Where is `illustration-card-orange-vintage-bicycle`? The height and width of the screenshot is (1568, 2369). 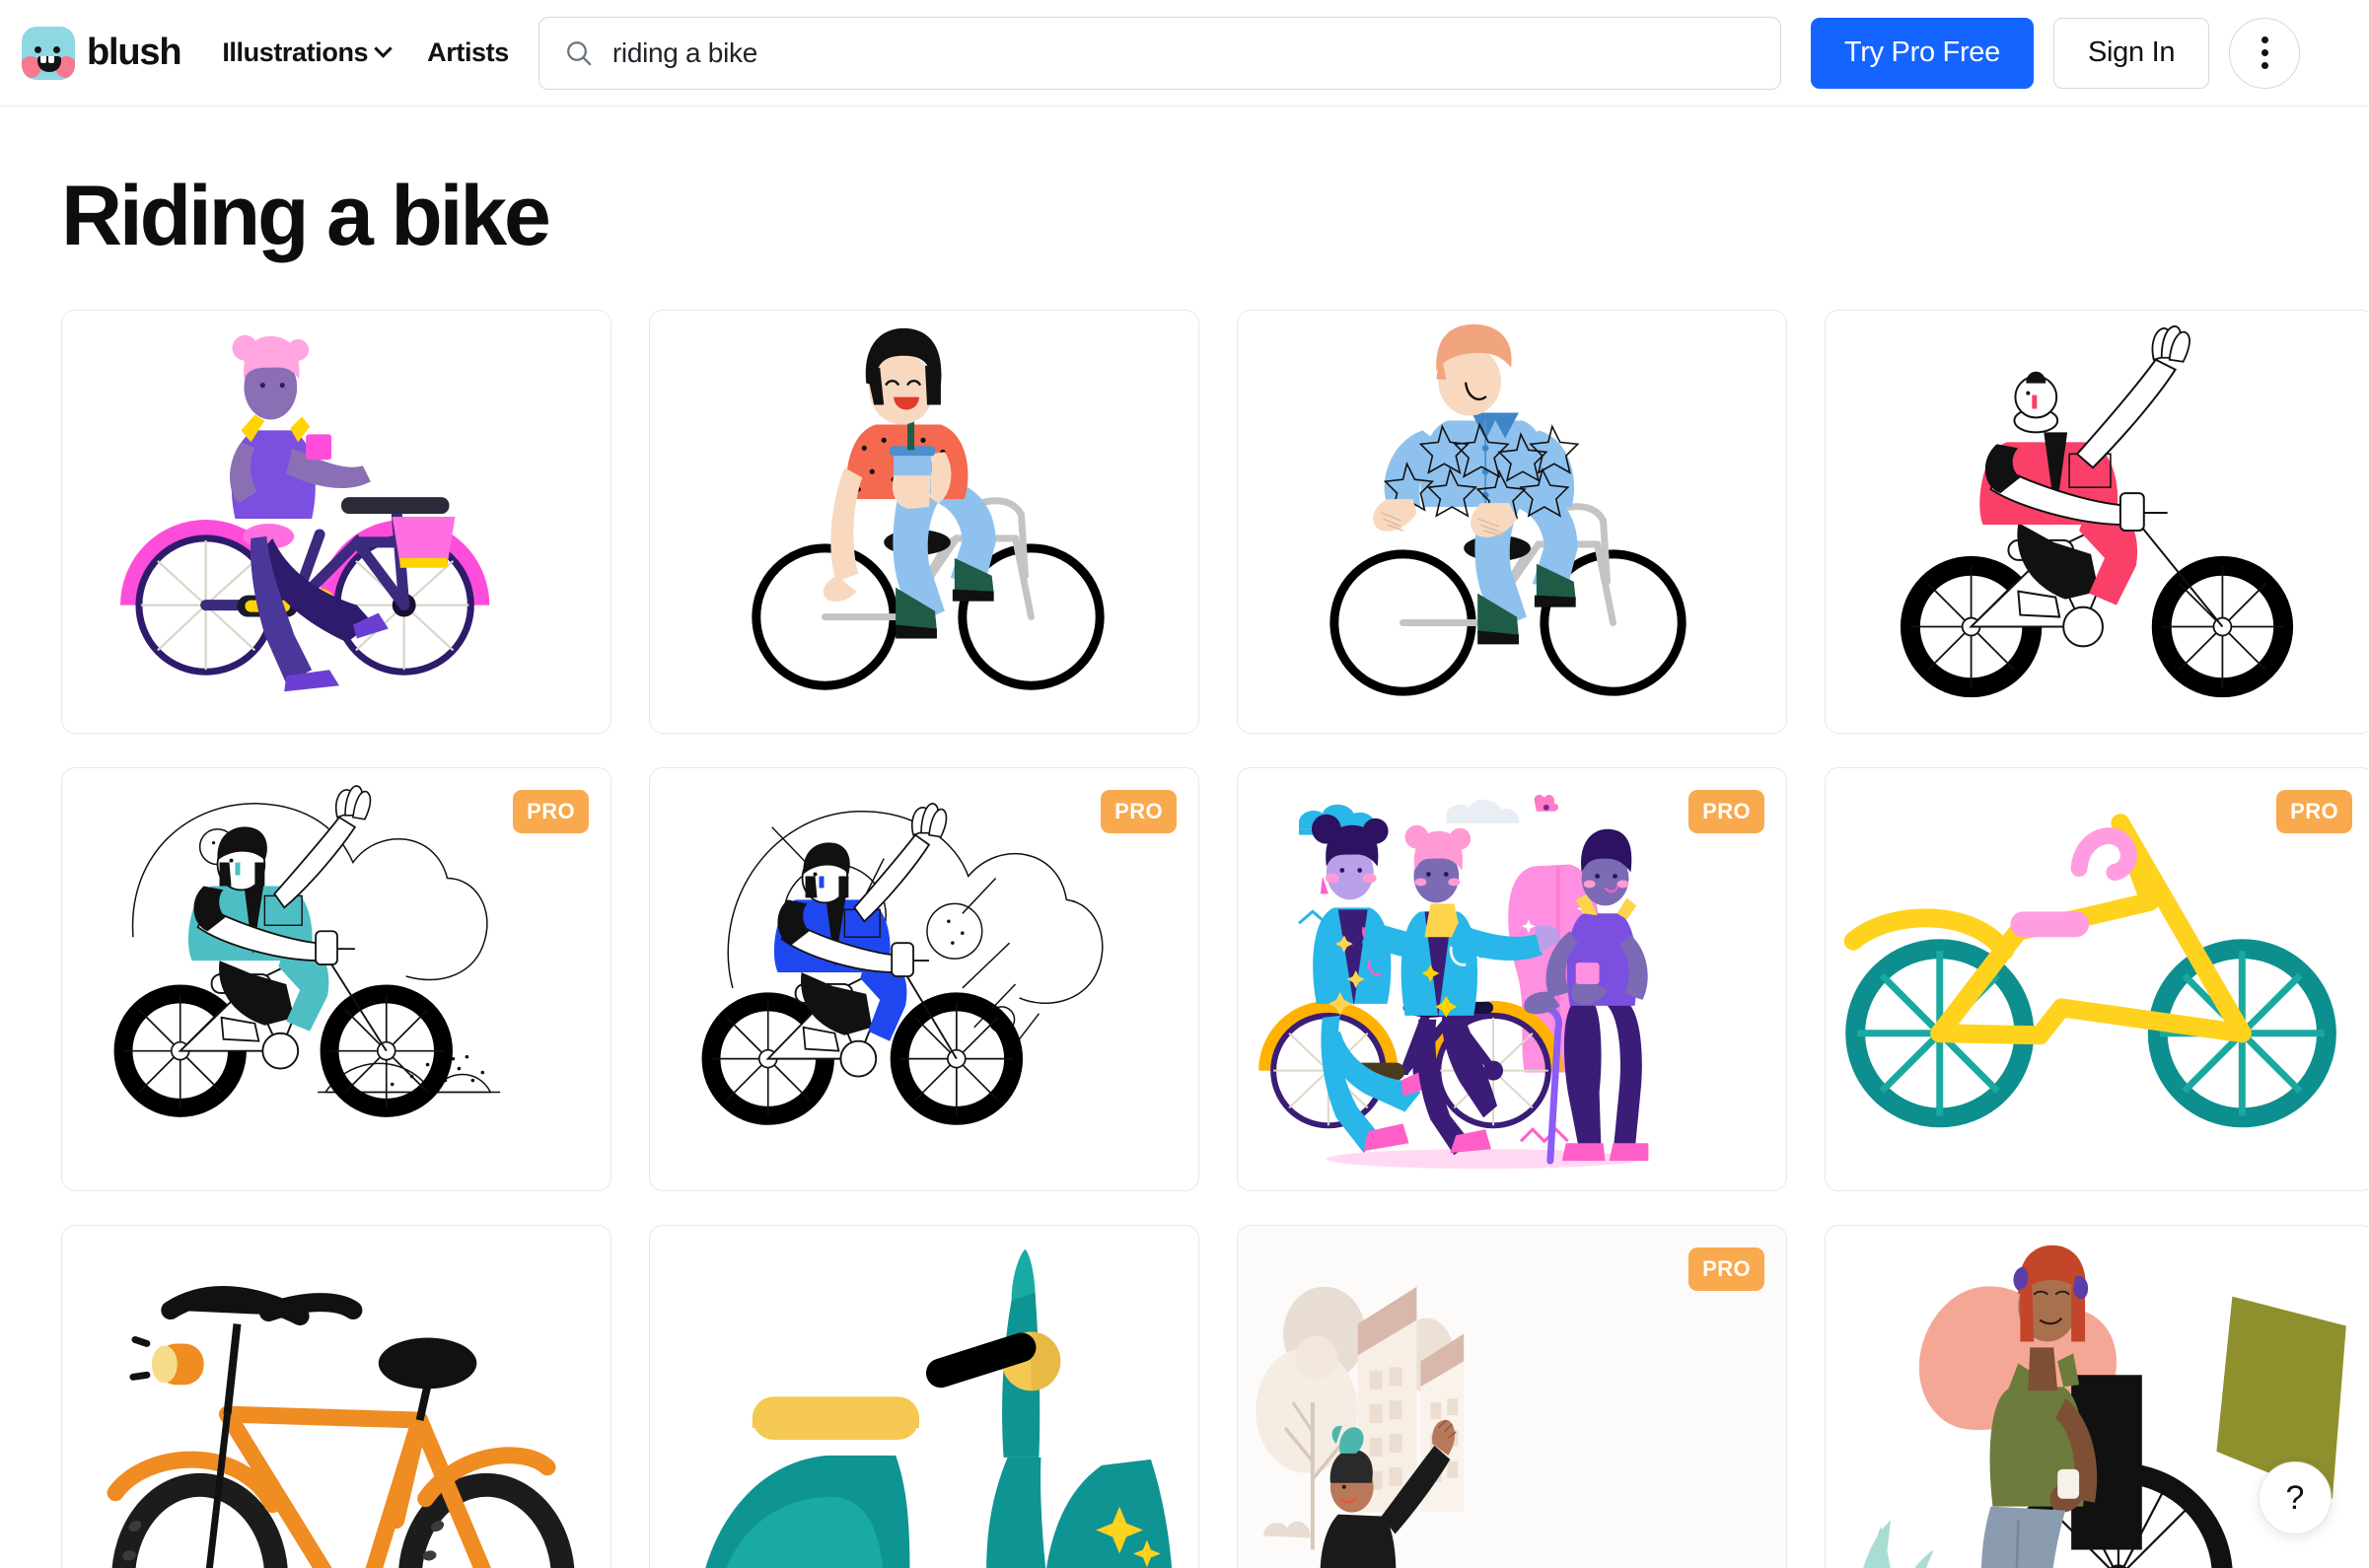
illustration-card-orange-vintage-bicycle is located at coordinates (336, 1396).